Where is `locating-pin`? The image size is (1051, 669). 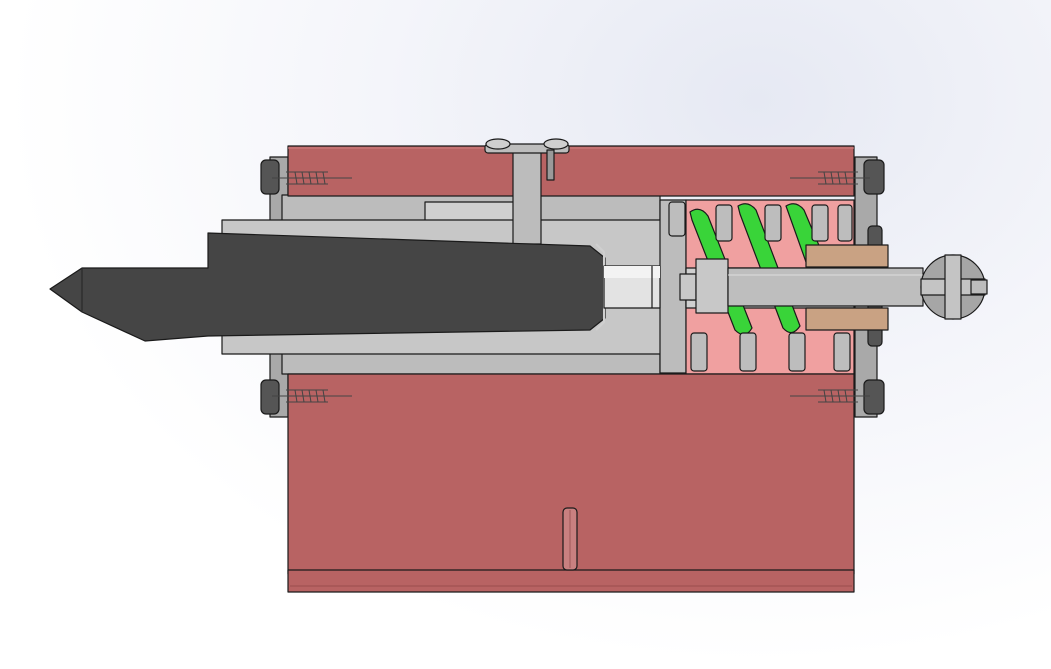
locating-pin is located at coordinates (570, 539).